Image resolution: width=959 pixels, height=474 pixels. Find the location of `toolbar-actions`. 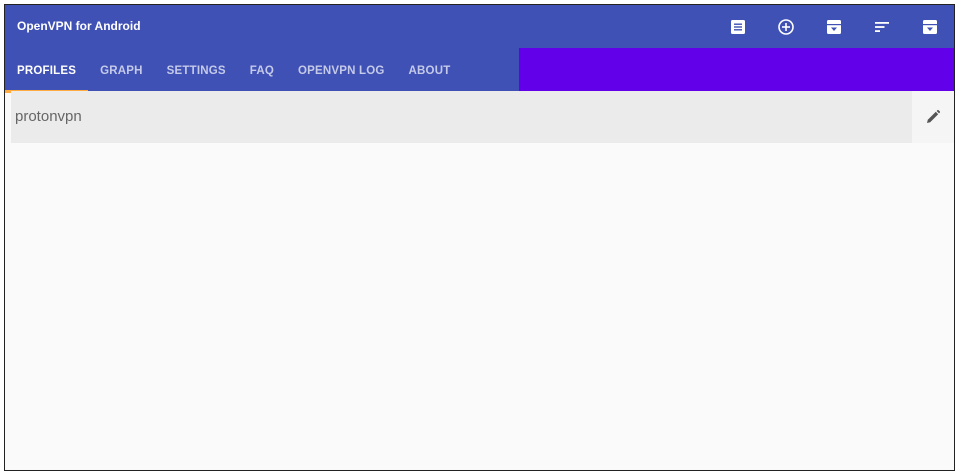

toolbar-actions is located at coordinates (834, 26).